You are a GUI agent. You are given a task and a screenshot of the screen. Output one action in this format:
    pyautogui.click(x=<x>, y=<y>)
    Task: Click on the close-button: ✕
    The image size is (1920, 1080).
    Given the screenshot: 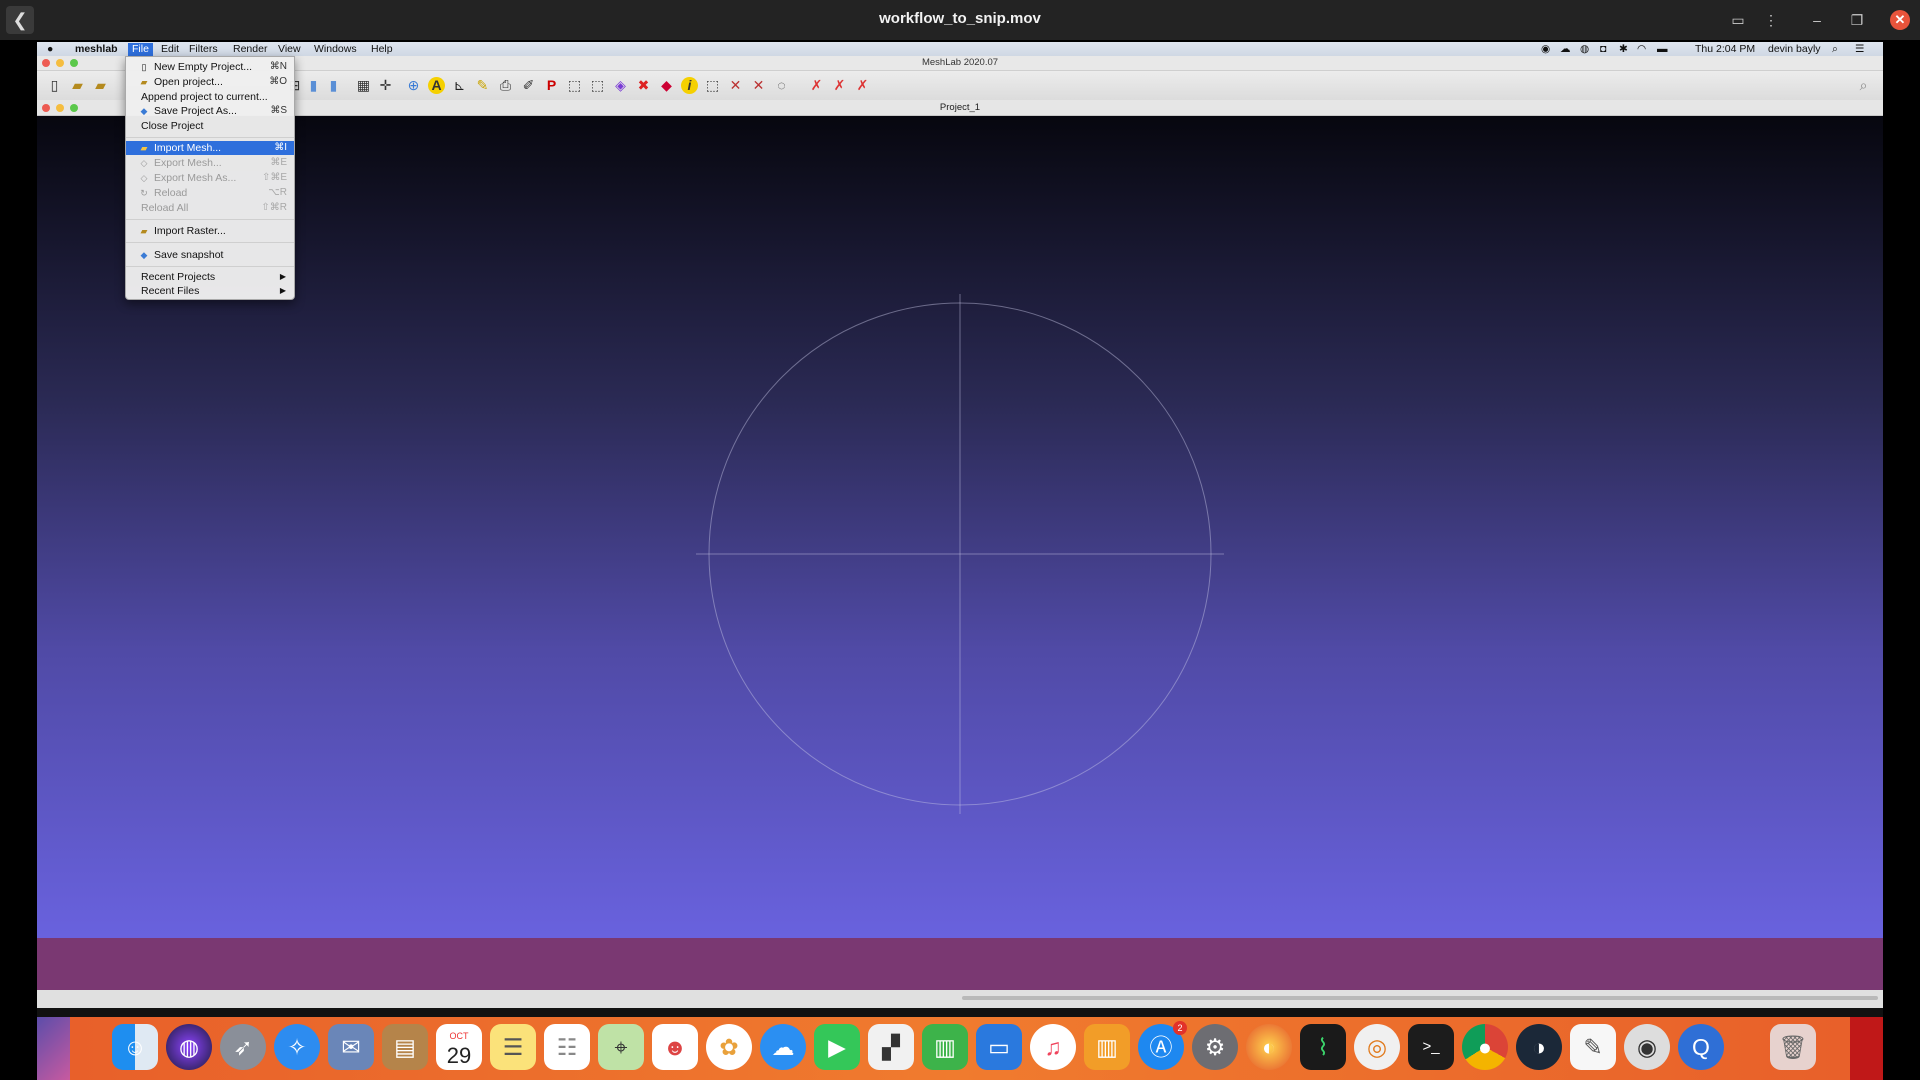 What is the action you would take?
    pyautogui.click(x=1900, y=20)
    